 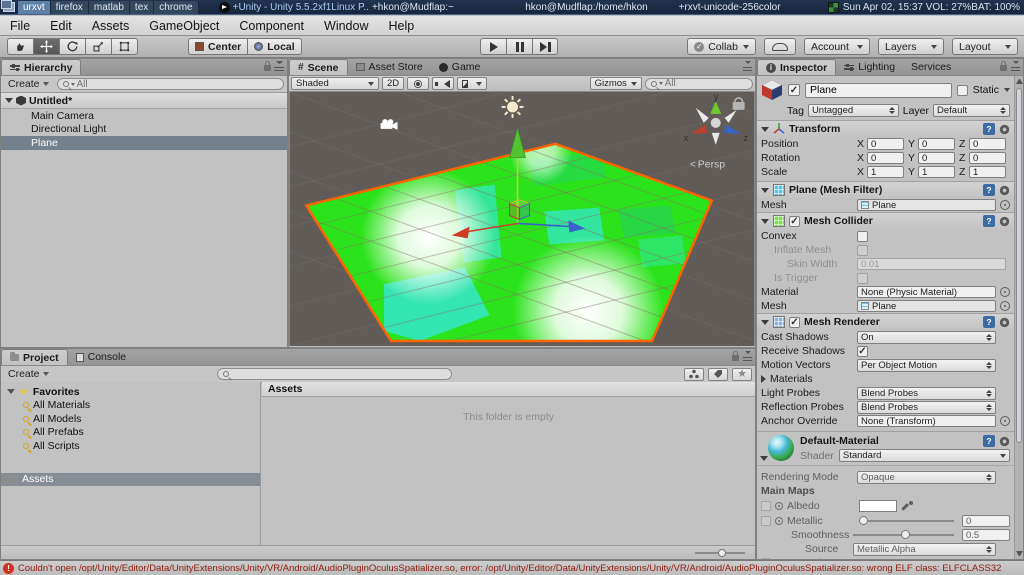 What do you see at coordinates (924, 455) in the screenshot?
I see `shader-dropdown: Standard` at bounding box center [924, 455].